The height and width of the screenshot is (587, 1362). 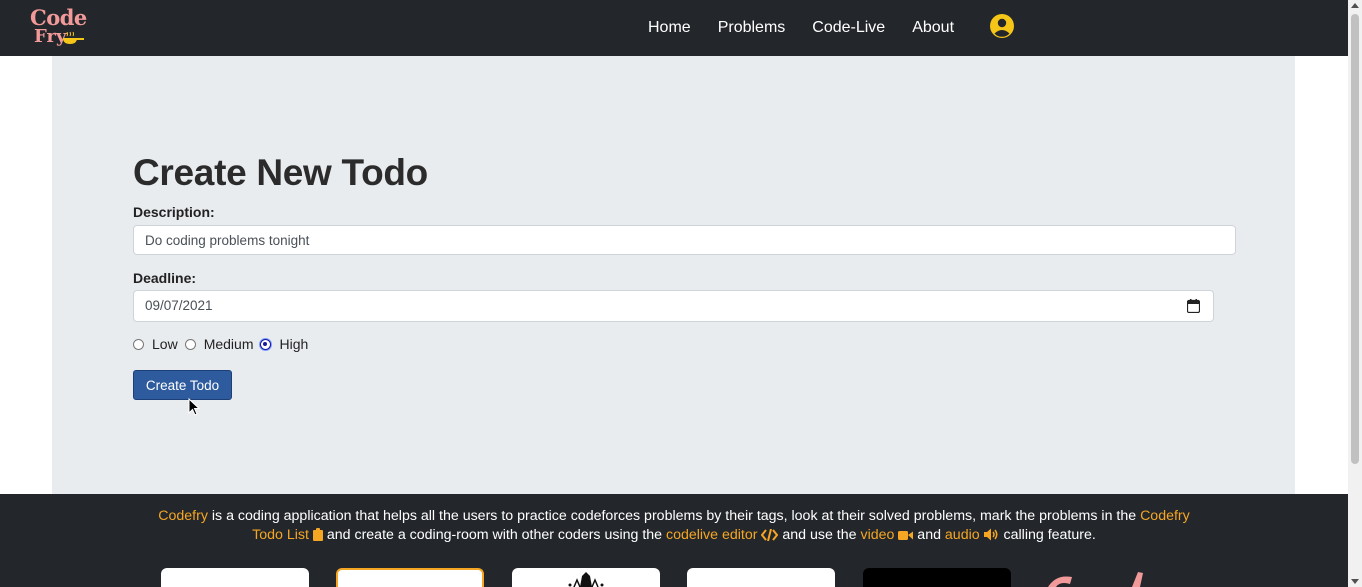 What do you see at coordinates (58, 28) in the screenshot?
I see `codefry-logo: Code Fry` at bounding box center [58, 28].